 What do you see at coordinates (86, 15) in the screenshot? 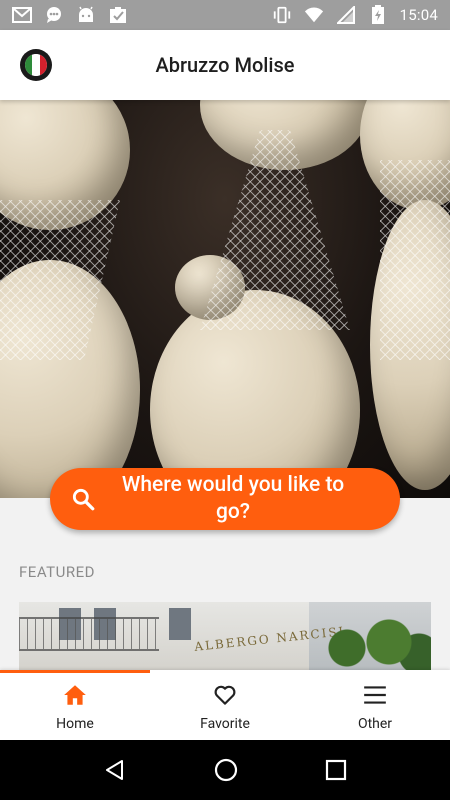
I see `android-icon` at bounding box center [86, 15].